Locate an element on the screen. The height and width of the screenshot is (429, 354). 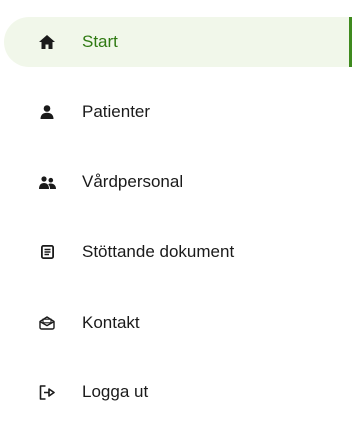
home-icon is located at coordinates (47, 42).